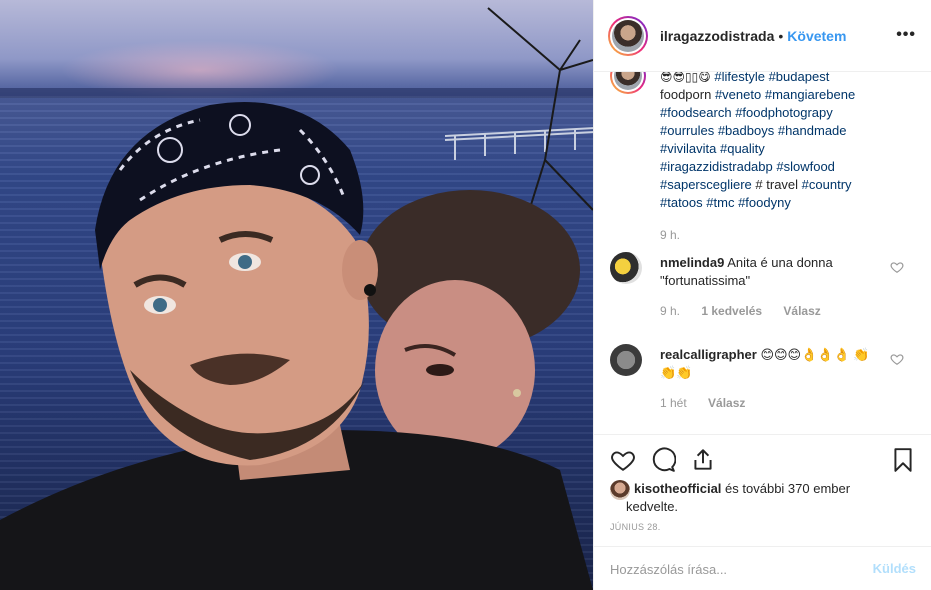 This screenshot has width=931, height=590. I want to click on send-button: Küldés, so click(894, 568).